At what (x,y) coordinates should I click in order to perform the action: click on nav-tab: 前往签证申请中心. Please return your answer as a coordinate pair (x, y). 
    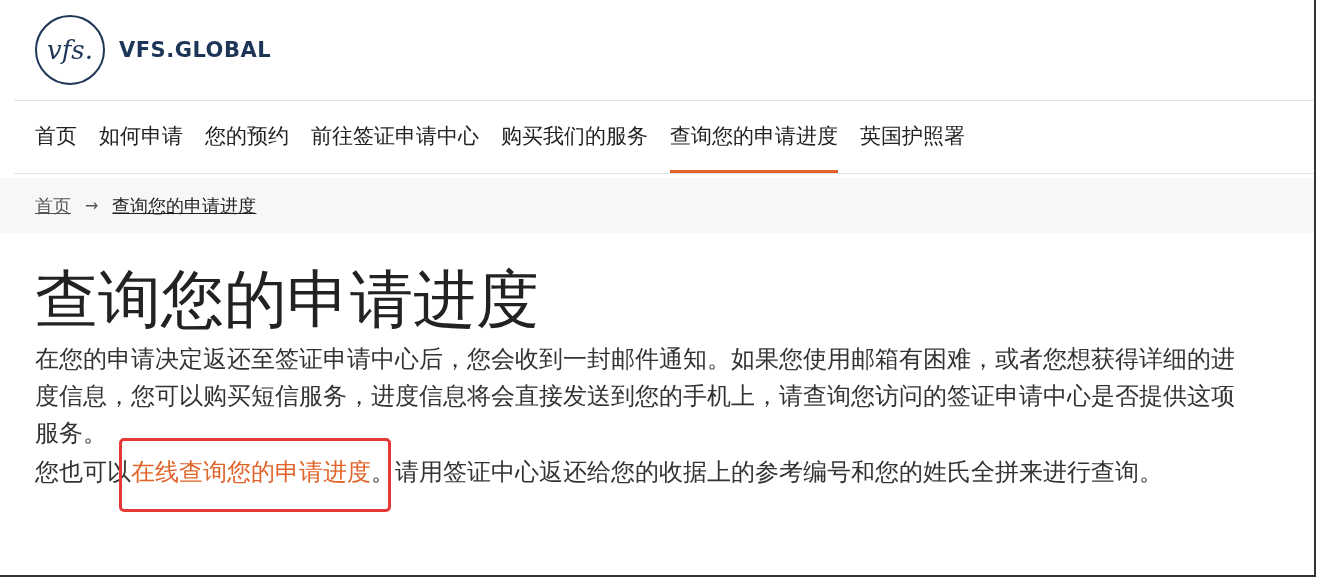
    Looking at the image, I should click on (395, 137).